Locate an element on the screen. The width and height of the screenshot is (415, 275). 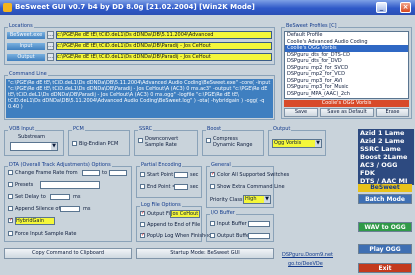
play-ogg-button: Play OGG is located at coordinates (385, 249).